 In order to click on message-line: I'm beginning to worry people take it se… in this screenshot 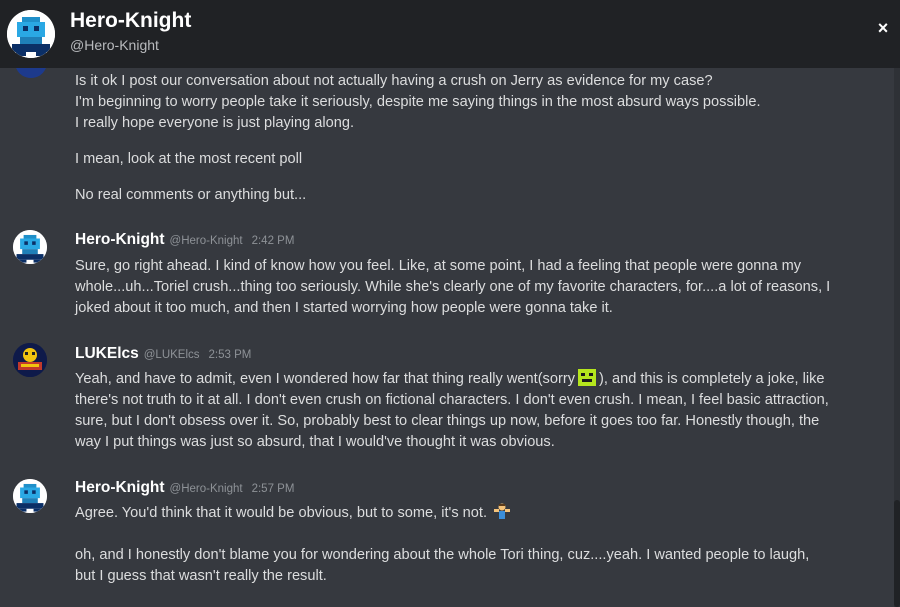, I will do `click(418, 102)`.